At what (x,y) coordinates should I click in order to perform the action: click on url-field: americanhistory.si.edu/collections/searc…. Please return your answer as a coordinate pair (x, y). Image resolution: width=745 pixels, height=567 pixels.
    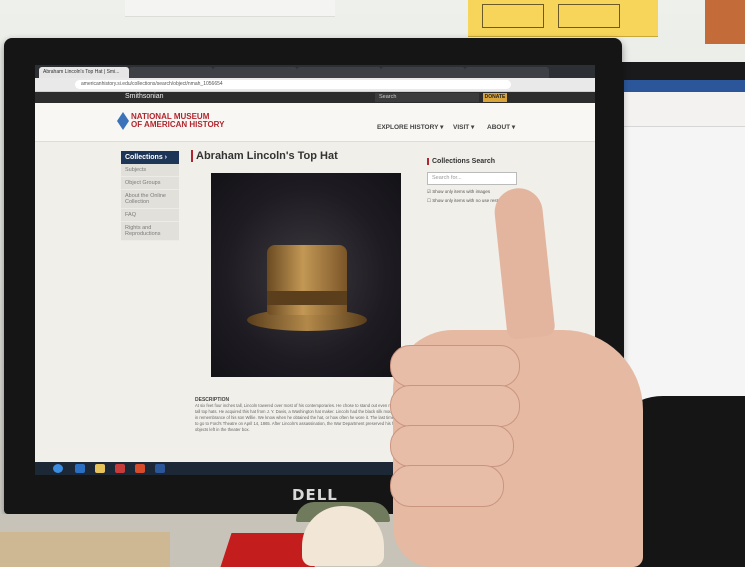
    Looking at the image, I should click on (293, 84).